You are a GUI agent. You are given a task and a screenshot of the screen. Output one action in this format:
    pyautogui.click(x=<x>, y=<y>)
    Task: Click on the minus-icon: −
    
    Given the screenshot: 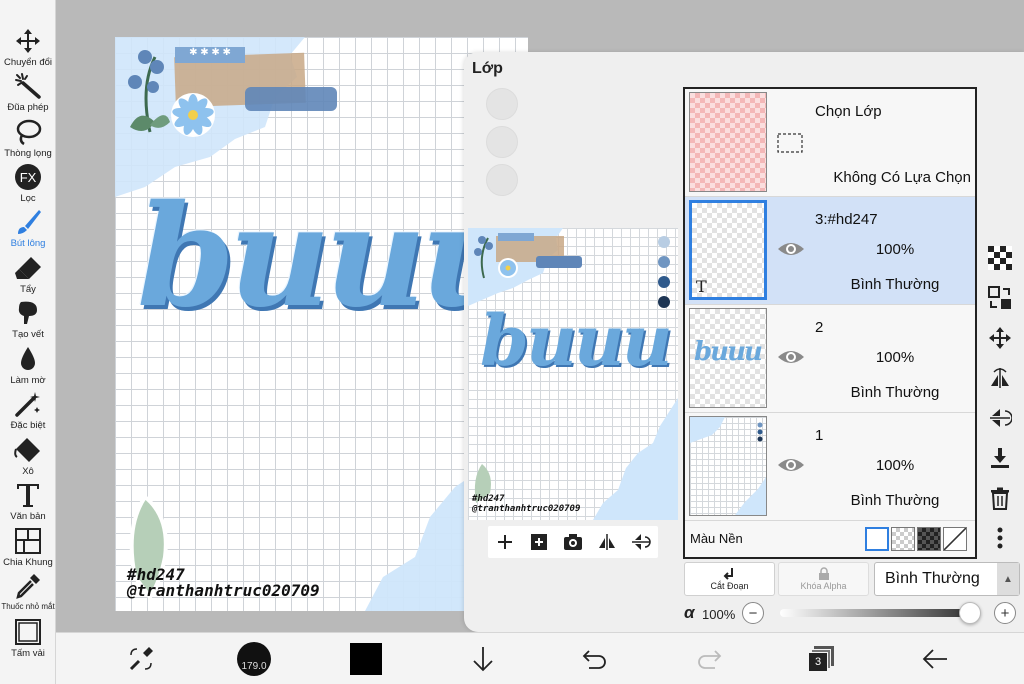 What is the action you would take?
    pyautogui.click(x=753, y=613)
    